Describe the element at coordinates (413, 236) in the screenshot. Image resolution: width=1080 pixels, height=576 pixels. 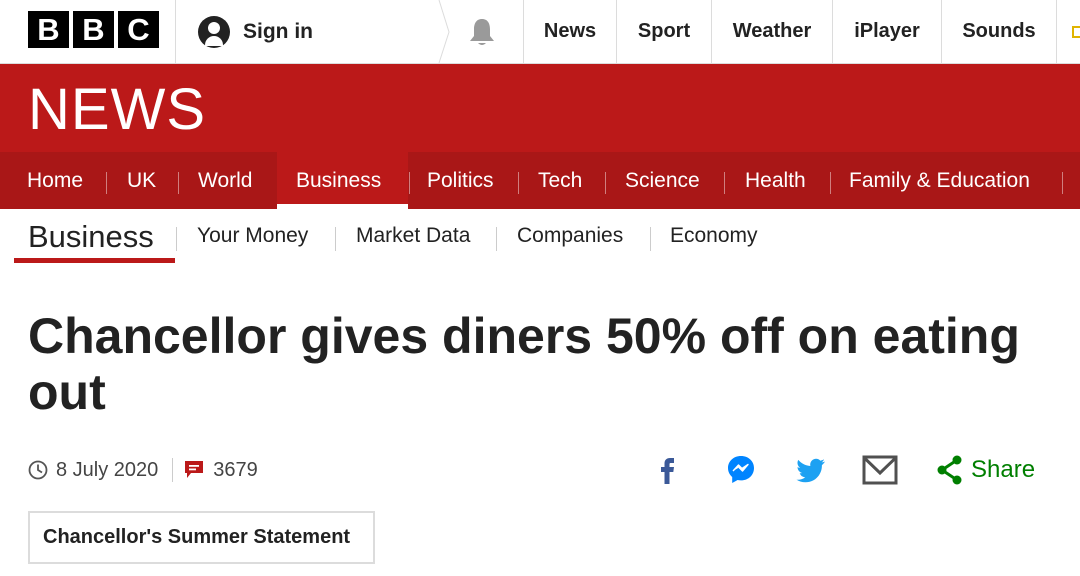
I see `section-link-market-data: Market Data` at that location.